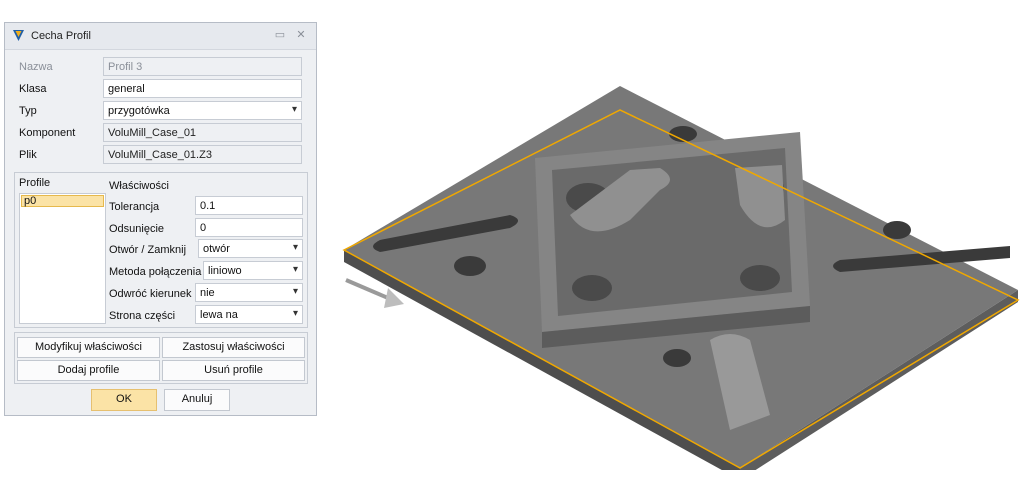  Describe the element at coordinates (150, 294) in the screenshot. I see `odwroc-label: Odwróć kierunek` at that location.